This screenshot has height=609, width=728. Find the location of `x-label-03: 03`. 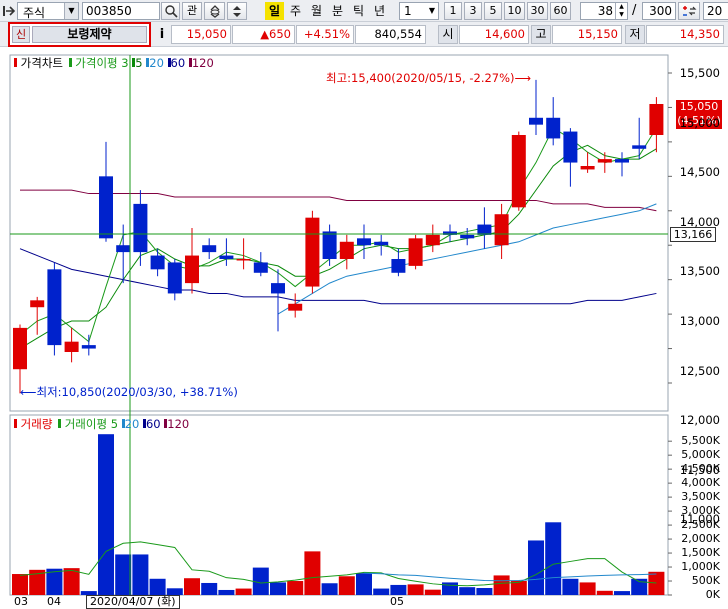

x-label-03: 03 is located at coordinates (21, 601).